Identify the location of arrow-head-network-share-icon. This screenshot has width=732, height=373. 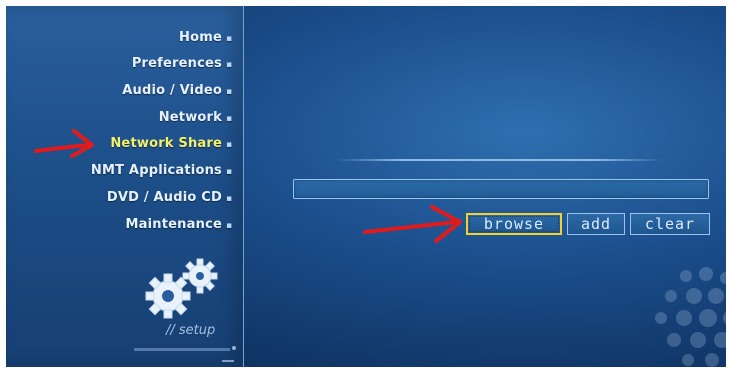
(82, 143).